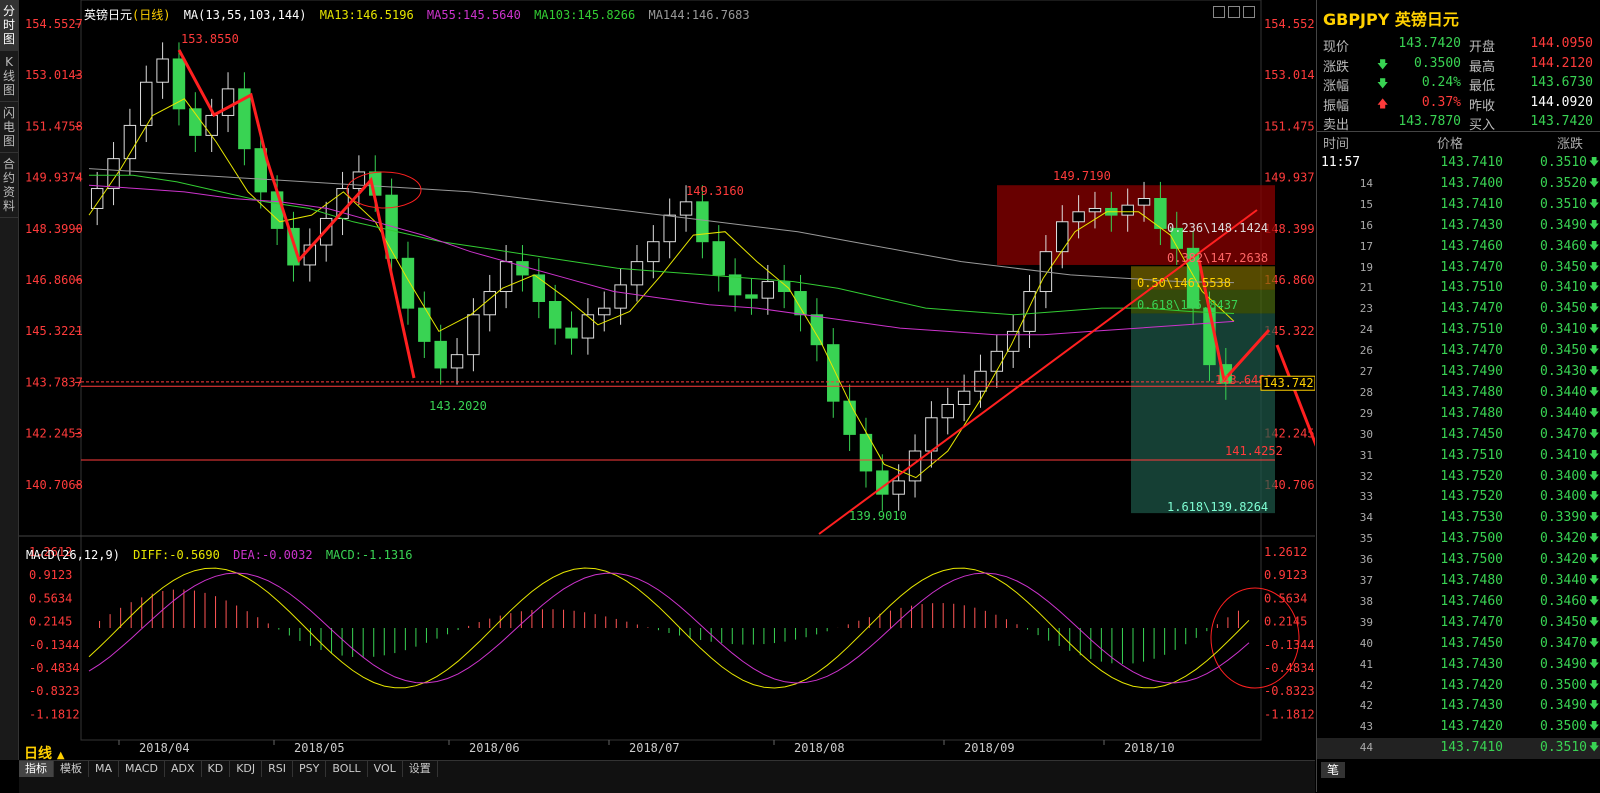 This screenshot has width=1600, height=793. I want to click on indicator-tab-7: RSI, so click(278, 769).